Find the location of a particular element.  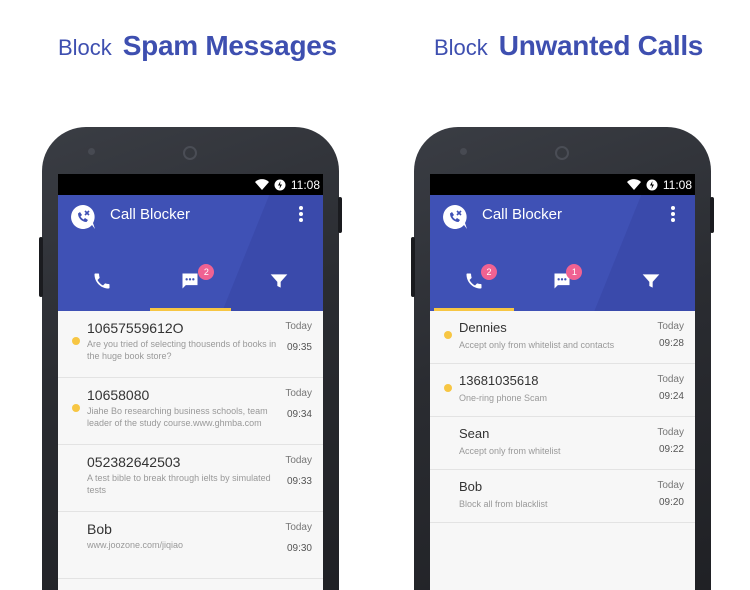

app-bar: Call Blocker 2 1 is located at coordinates (562, 253).